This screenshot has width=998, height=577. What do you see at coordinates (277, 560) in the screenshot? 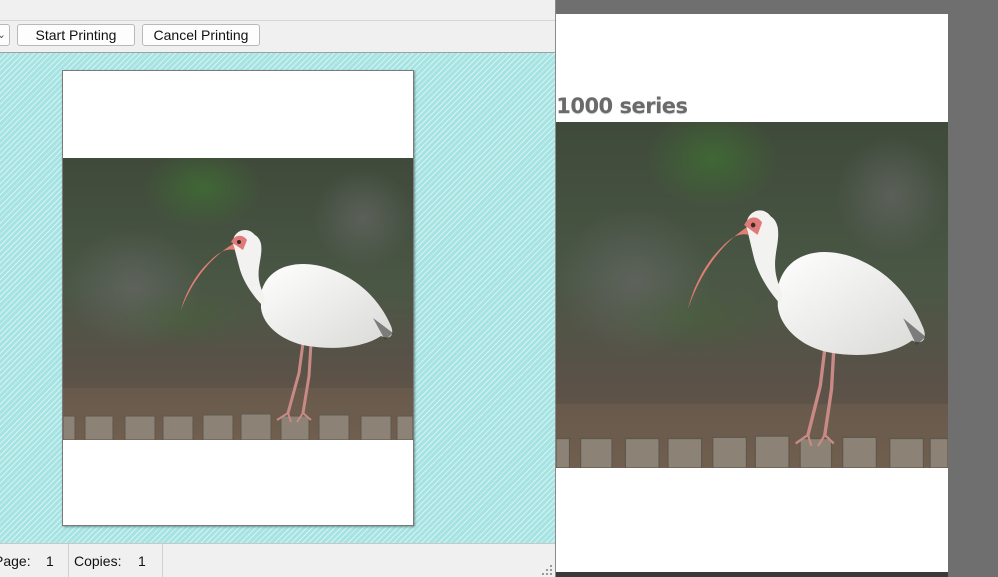
I see `status-bar: Page: 1 Copies: 1` at bounding box center [277, 560].